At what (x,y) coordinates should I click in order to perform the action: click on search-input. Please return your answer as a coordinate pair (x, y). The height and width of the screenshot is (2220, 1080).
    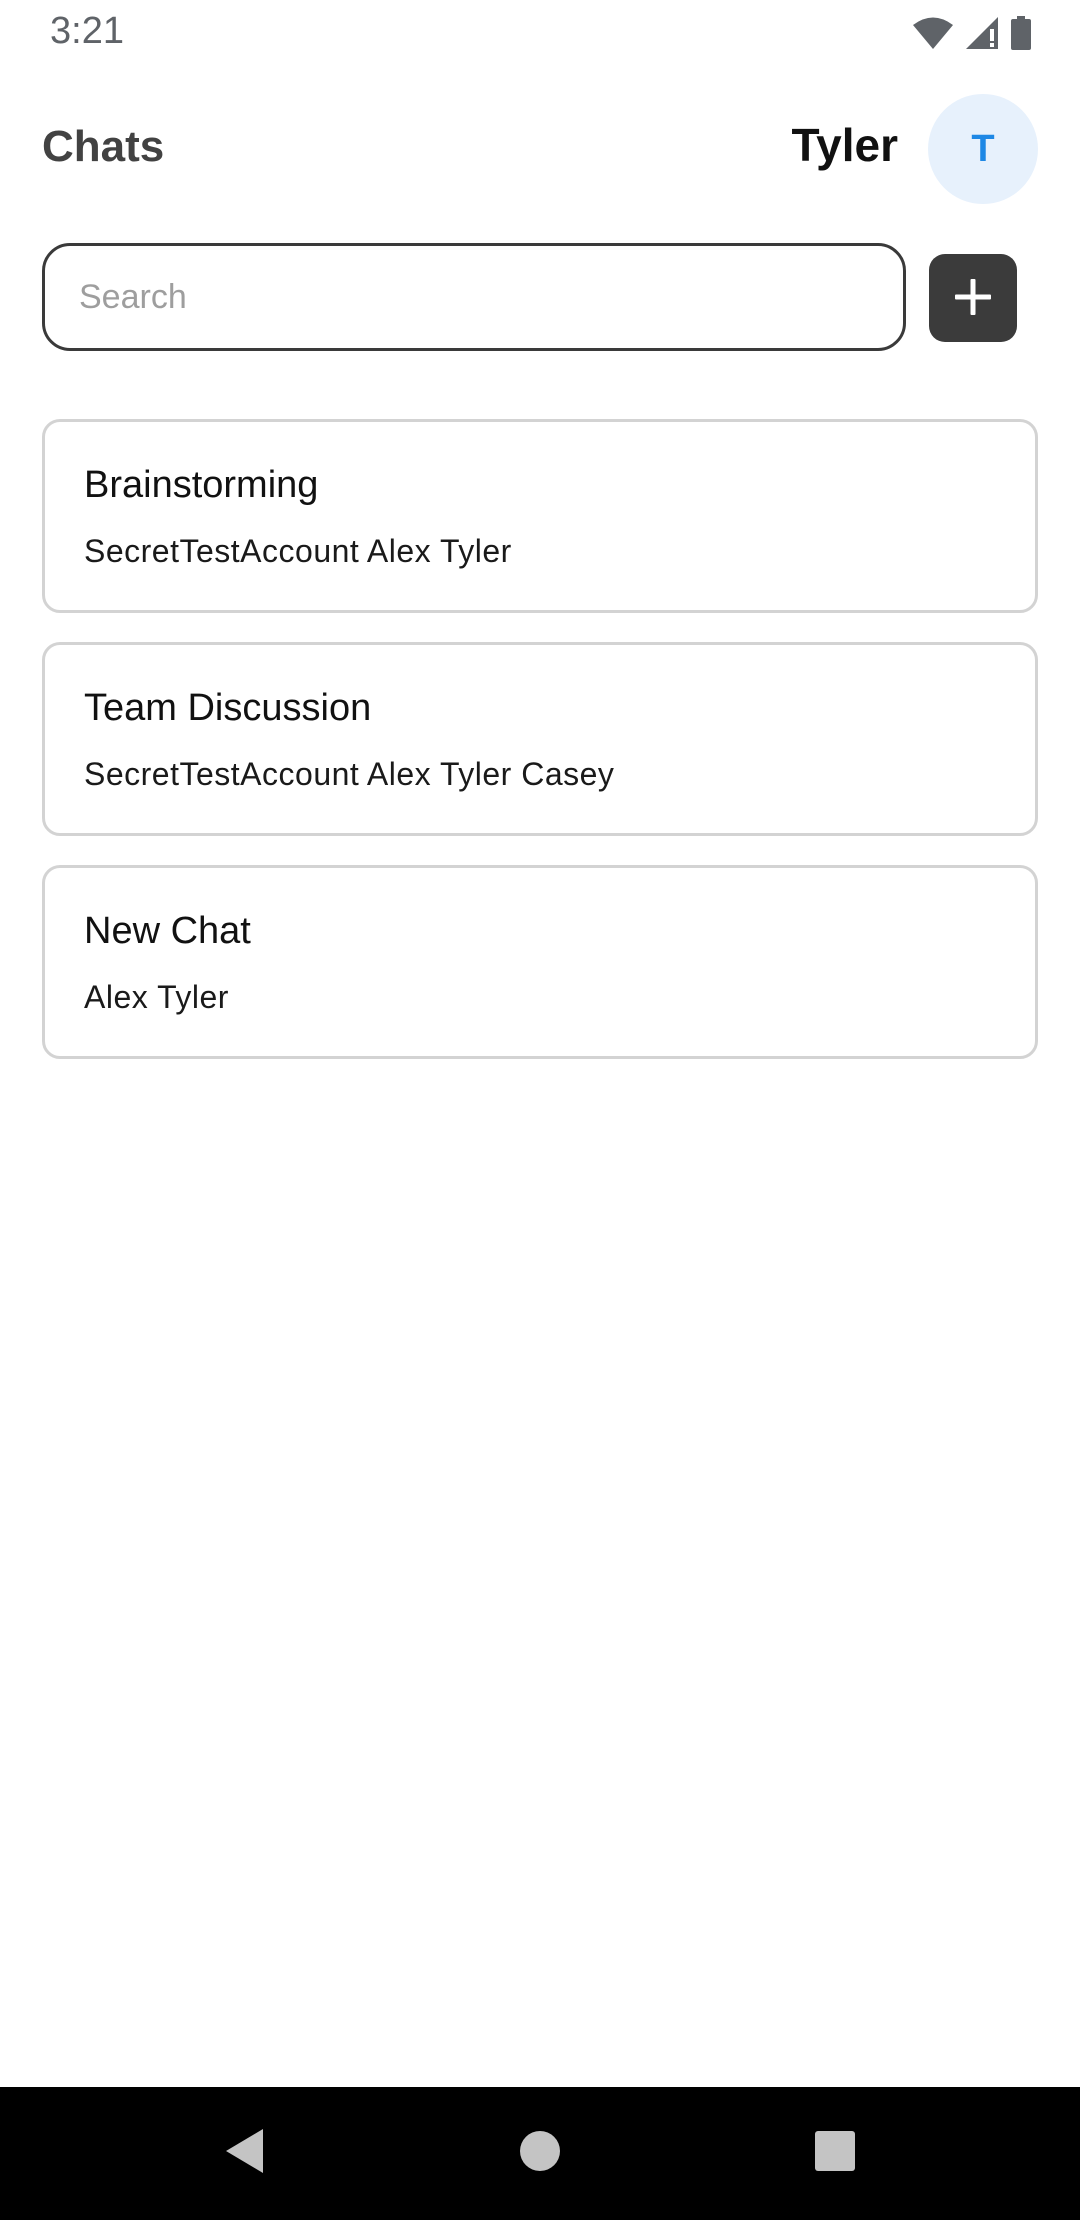
    Looking at the image, I should click on (474, 297).